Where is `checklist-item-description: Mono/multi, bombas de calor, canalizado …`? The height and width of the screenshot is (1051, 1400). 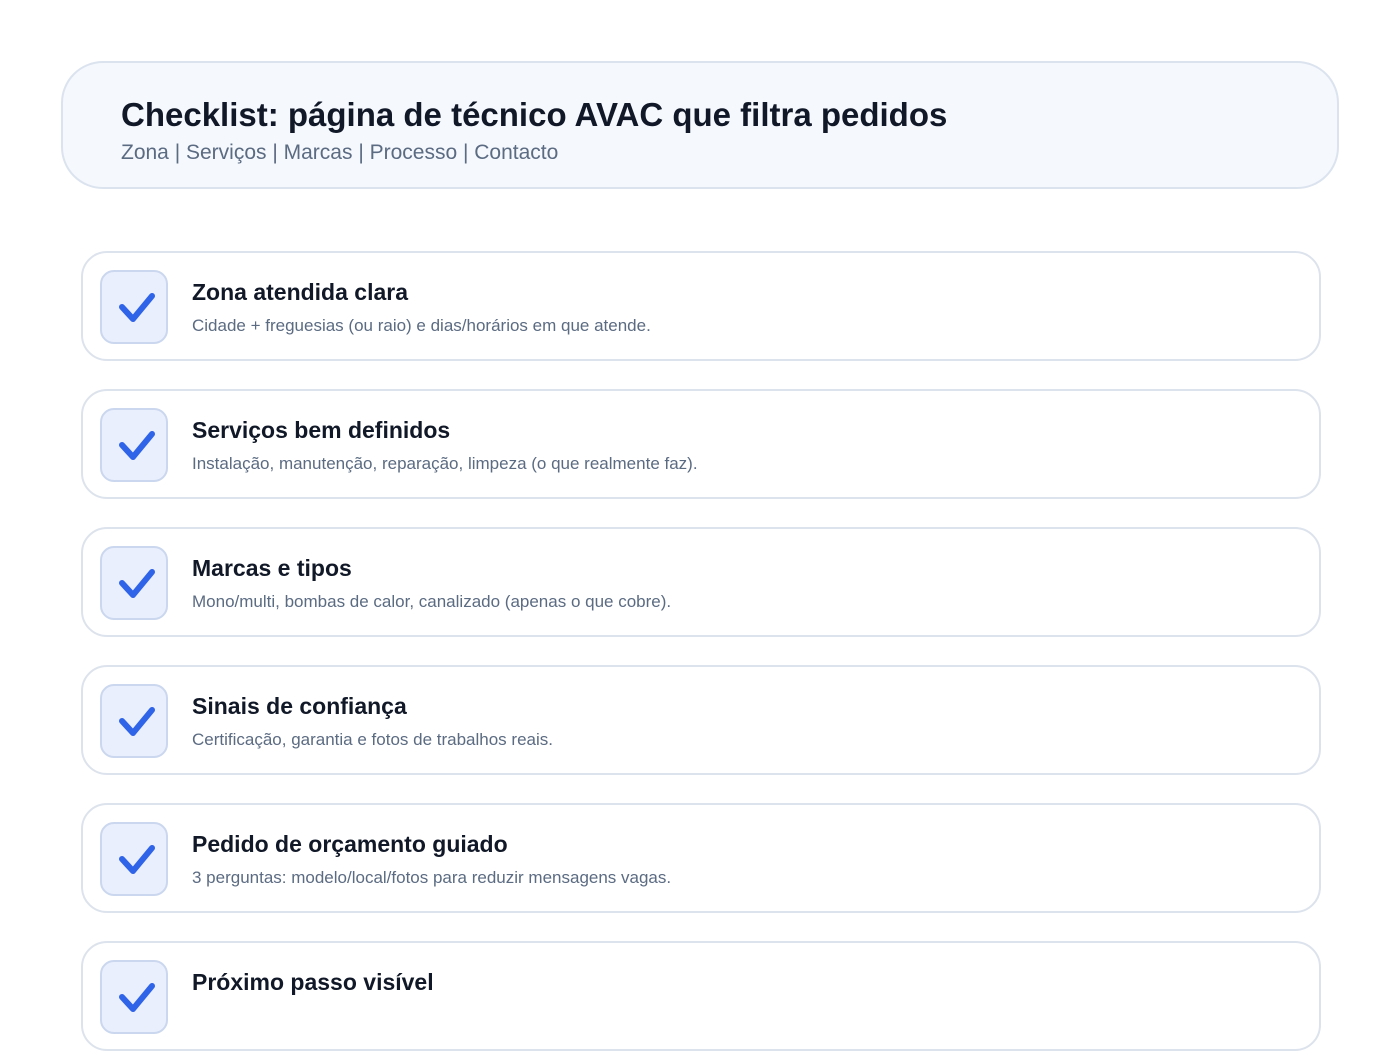
checklist-item-description: Mono/multi, bombas de calor, canalizado … is located at coordinates (432, 601).